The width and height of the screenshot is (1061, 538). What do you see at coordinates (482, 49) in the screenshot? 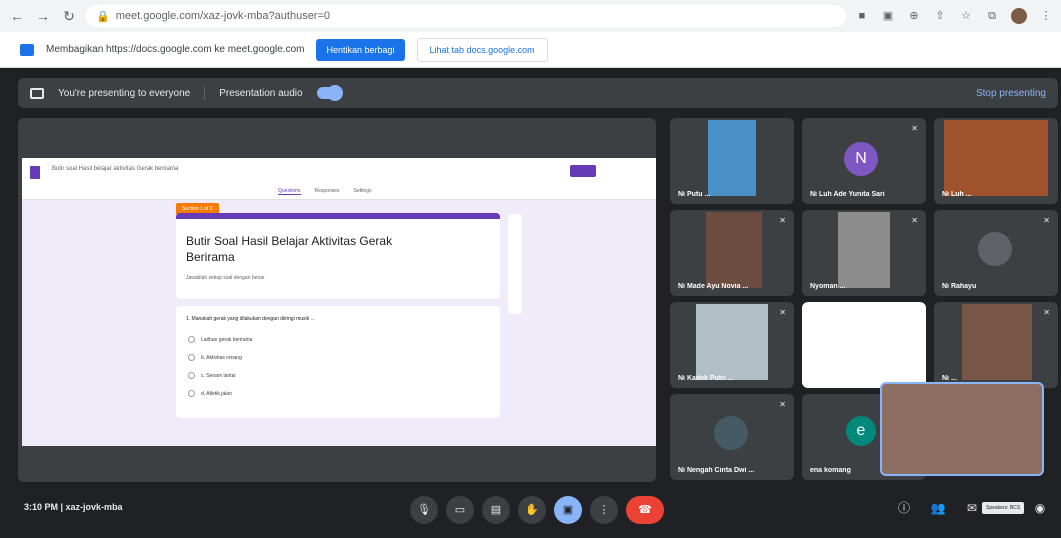
I see `view-tab-button: Lihat tab docs.google.com` at bounding box center [482, 49].